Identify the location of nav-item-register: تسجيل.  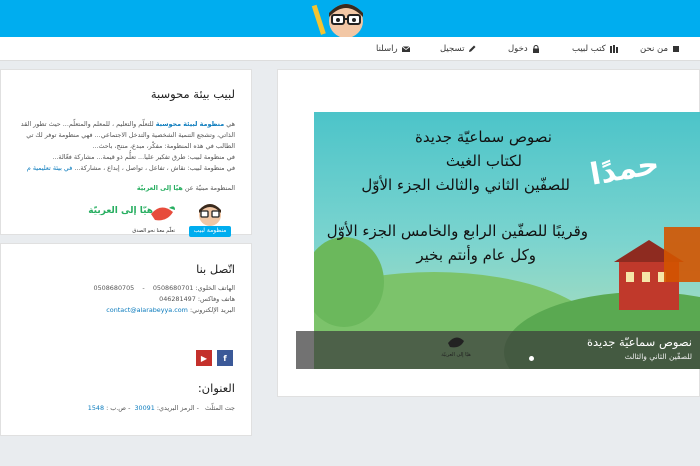
(458, 49).